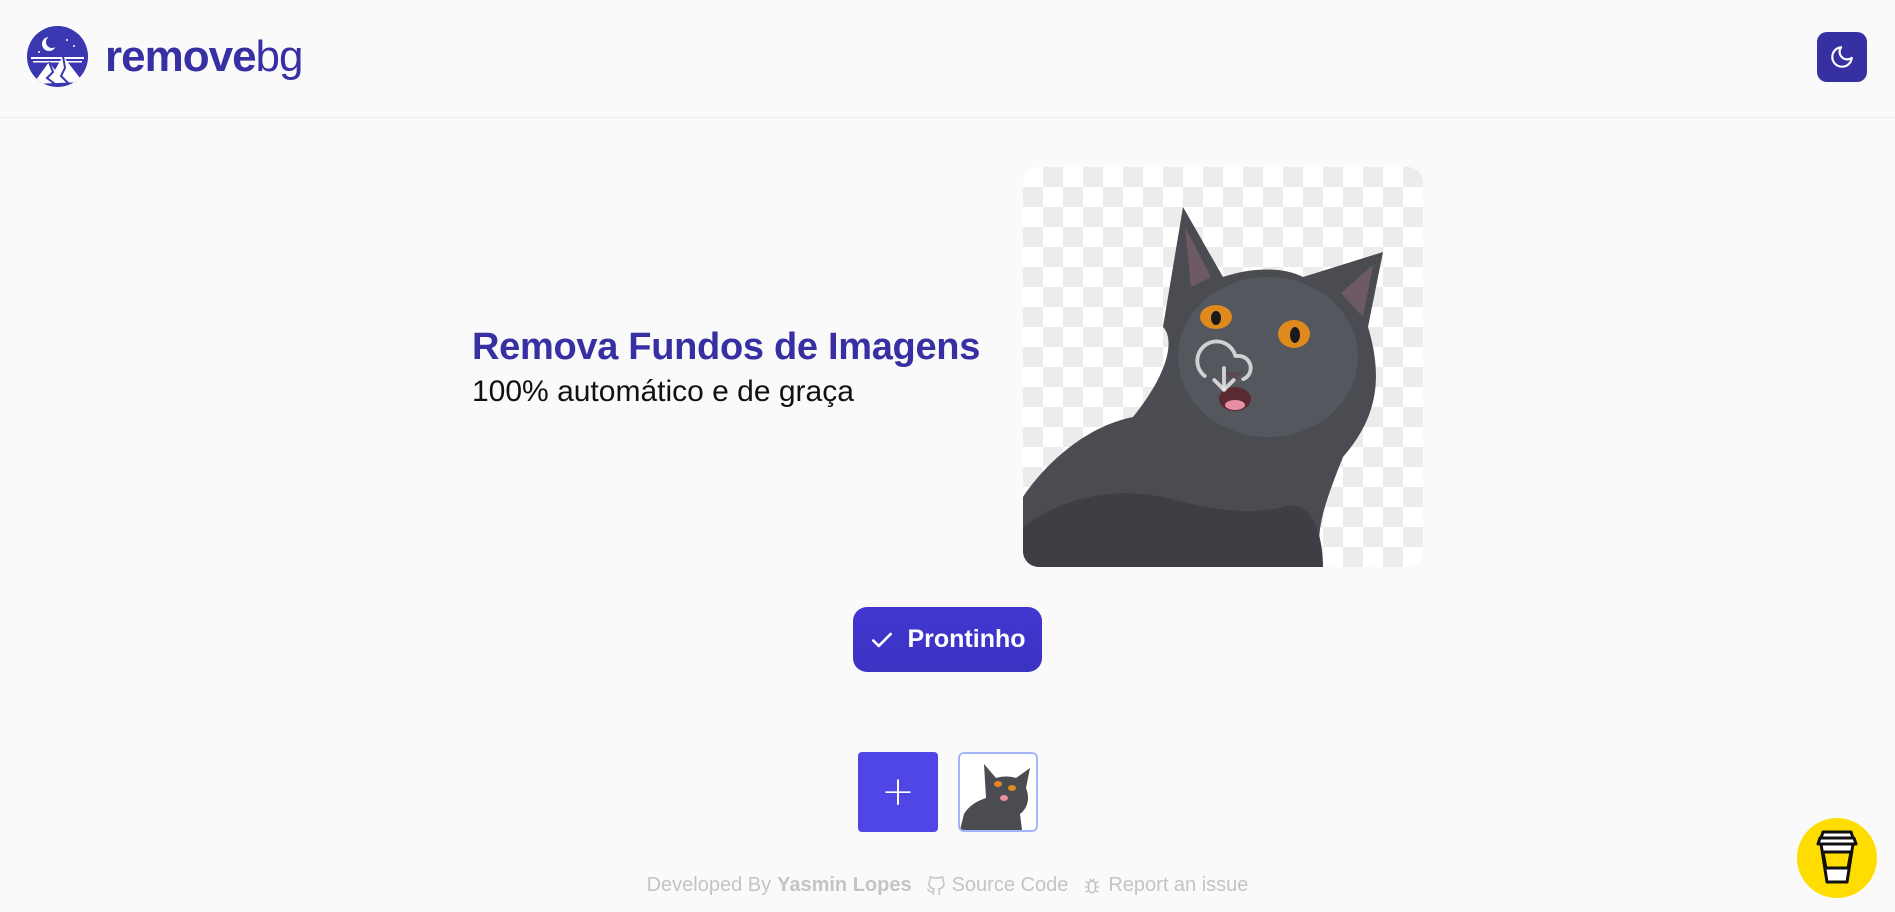 This screenshot has height=912, width=1895. I want to click on theme-toggle-button, so click(1842, 57).